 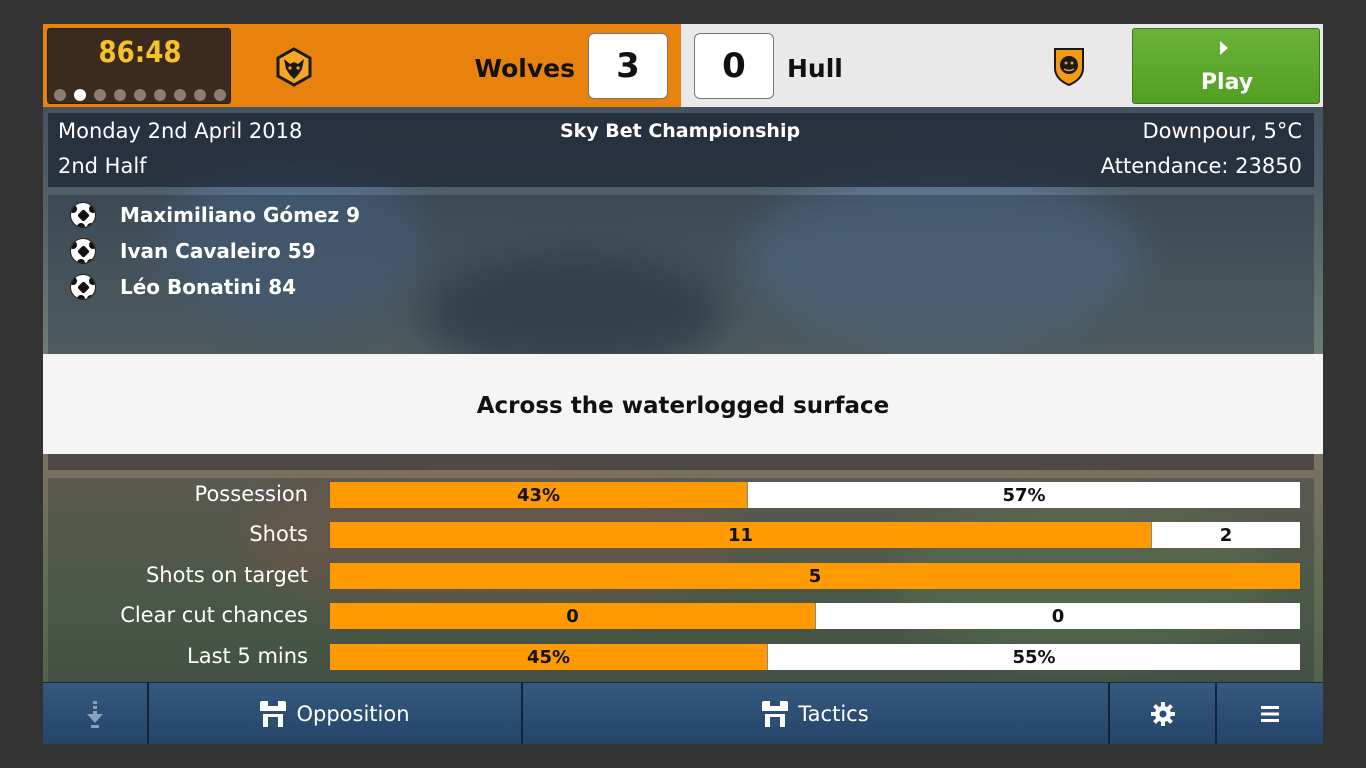 I want to click on stat-label: Shots, so click(x=278, y=534).